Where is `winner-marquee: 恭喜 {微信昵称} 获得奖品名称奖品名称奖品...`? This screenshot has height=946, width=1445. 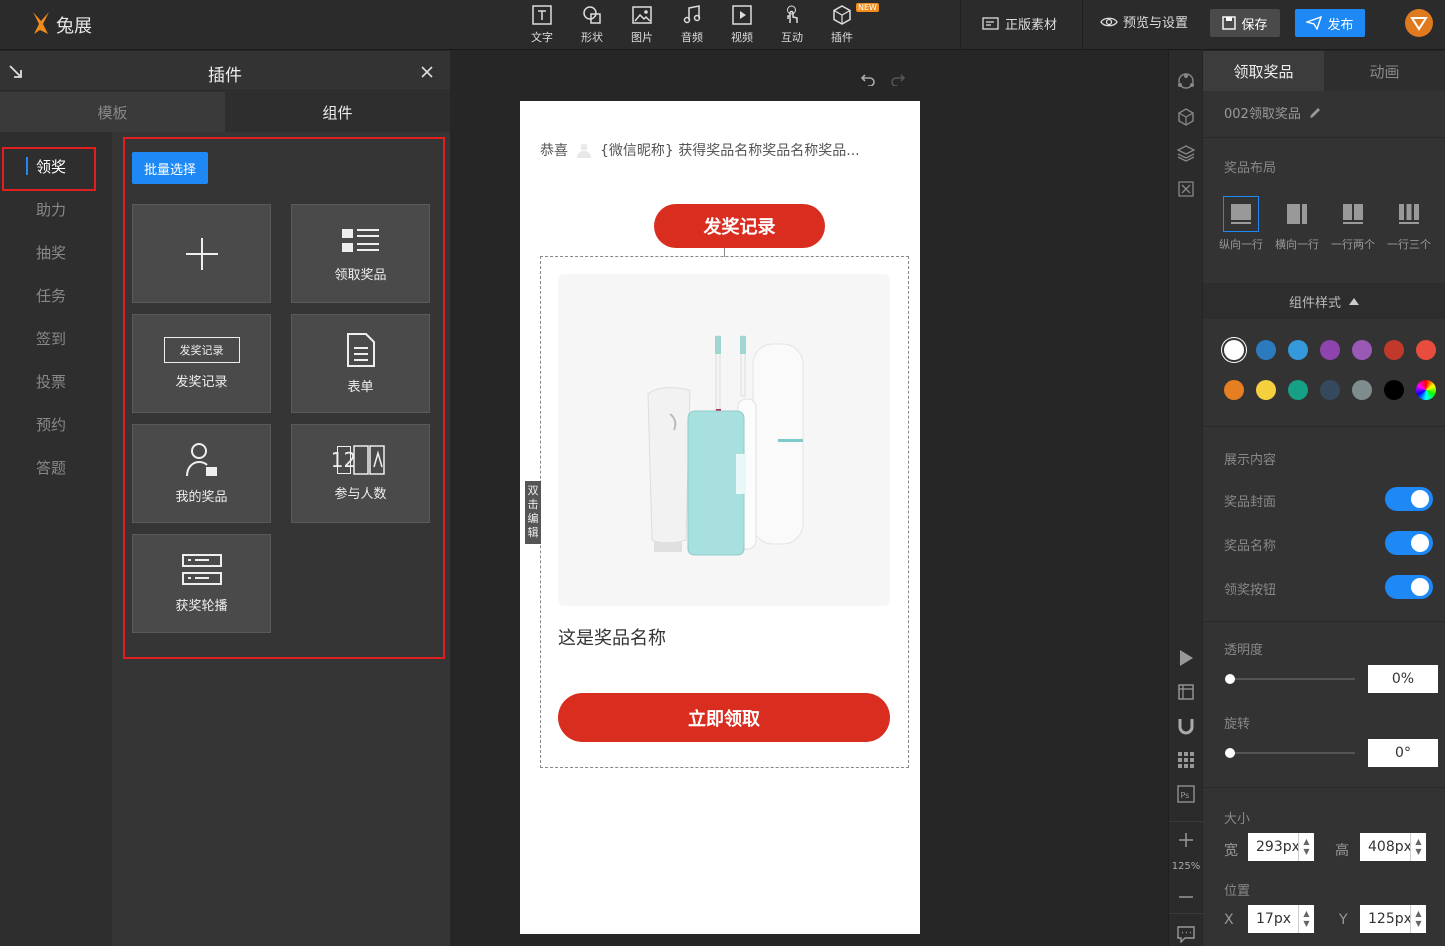
winner-marquee: 恭喜 {微信昵称} 获得奖品名称奖品名称奖品... is located at coordinates (725, 150).